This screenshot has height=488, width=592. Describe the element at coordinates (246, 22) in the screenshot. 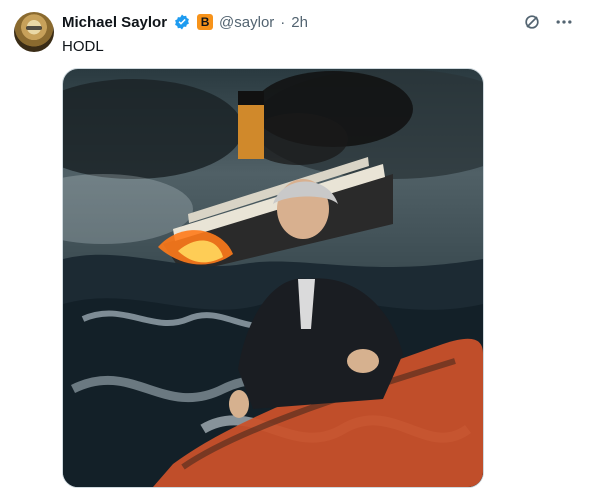

I see `author-handle: @saylor` at that location.